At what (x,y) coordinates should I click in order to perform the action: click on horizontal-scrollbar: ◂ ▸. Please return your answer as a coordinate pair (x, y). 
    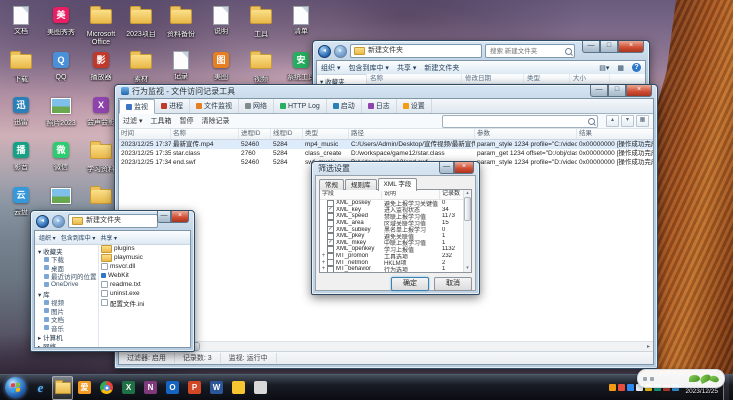
    Looking at the image, I should click on (386, 346).